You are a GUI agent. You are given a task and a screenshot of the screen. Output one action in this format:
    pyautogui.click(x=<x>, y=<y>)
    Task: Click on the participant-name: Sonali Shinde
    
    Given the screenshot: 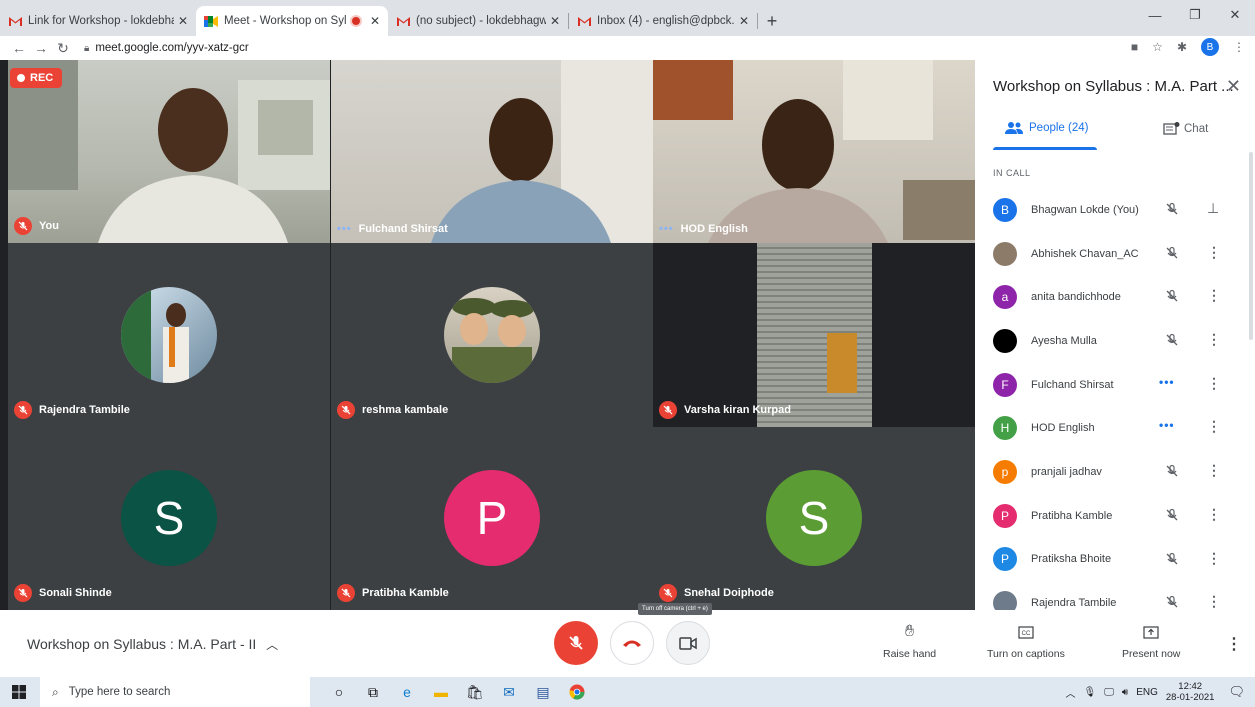 What is the action you would take?
    pyautogui.click(x=75, y=593)
    